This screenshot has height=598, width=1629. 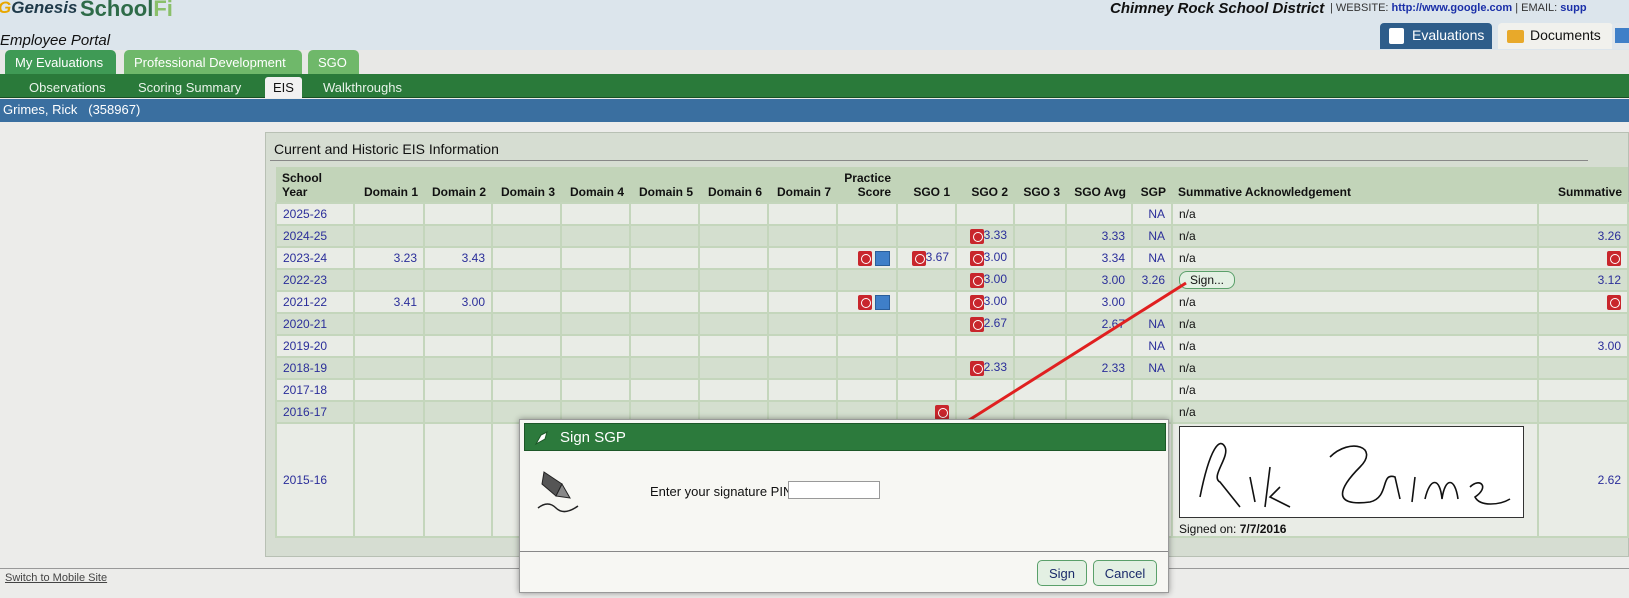 What do you see at coordinates (845, 437) in the screenshot?
I see `dialog-header: Sign SGP` at bounding box center [845, 437].